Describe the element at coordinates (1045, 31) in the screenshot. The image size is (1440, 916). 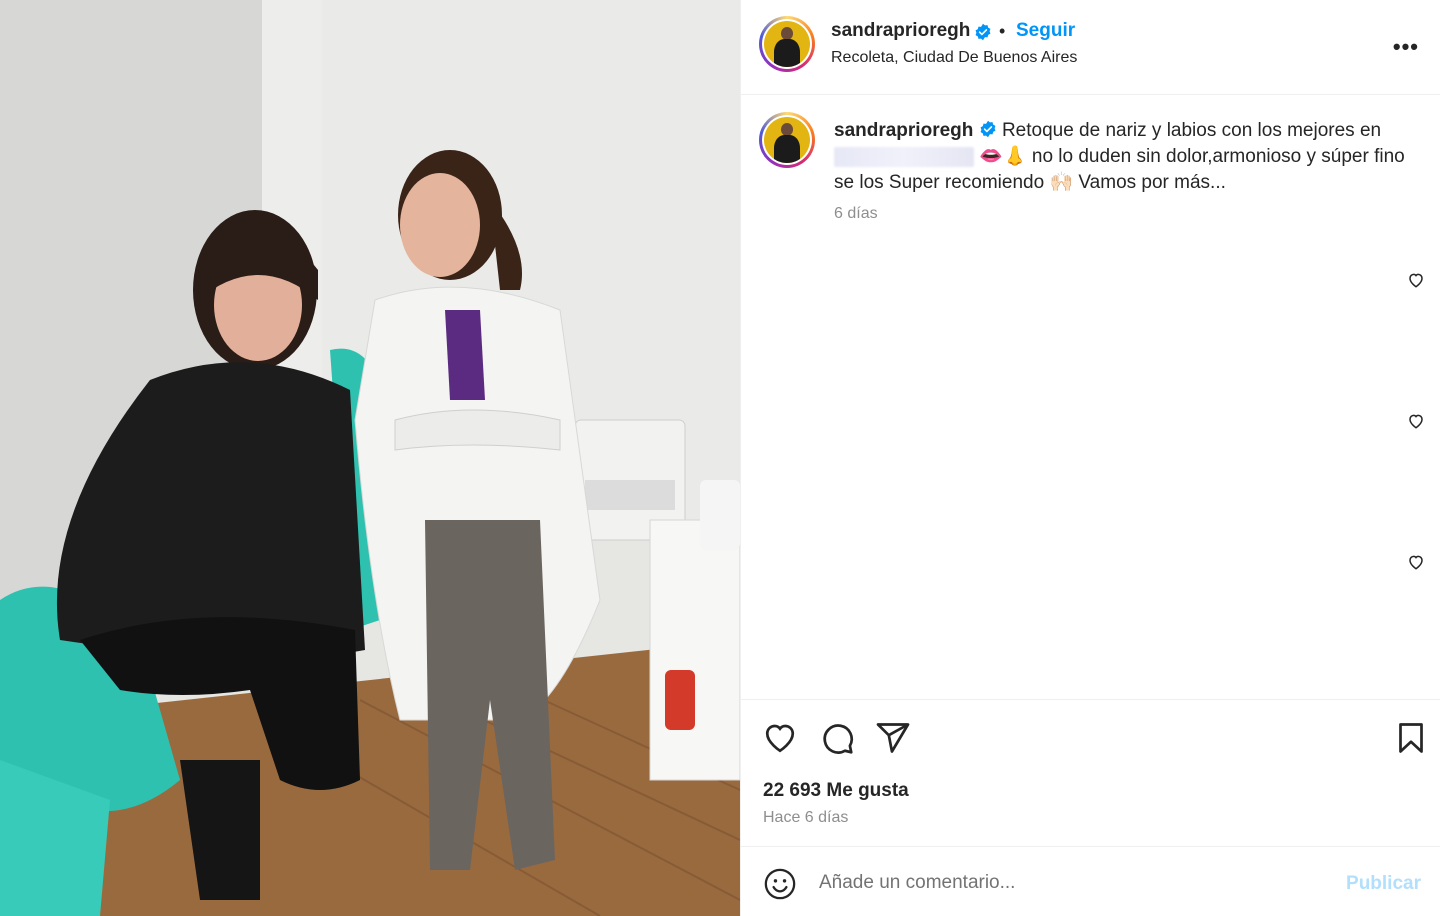
I see `follow-button: Seguir` at that location.